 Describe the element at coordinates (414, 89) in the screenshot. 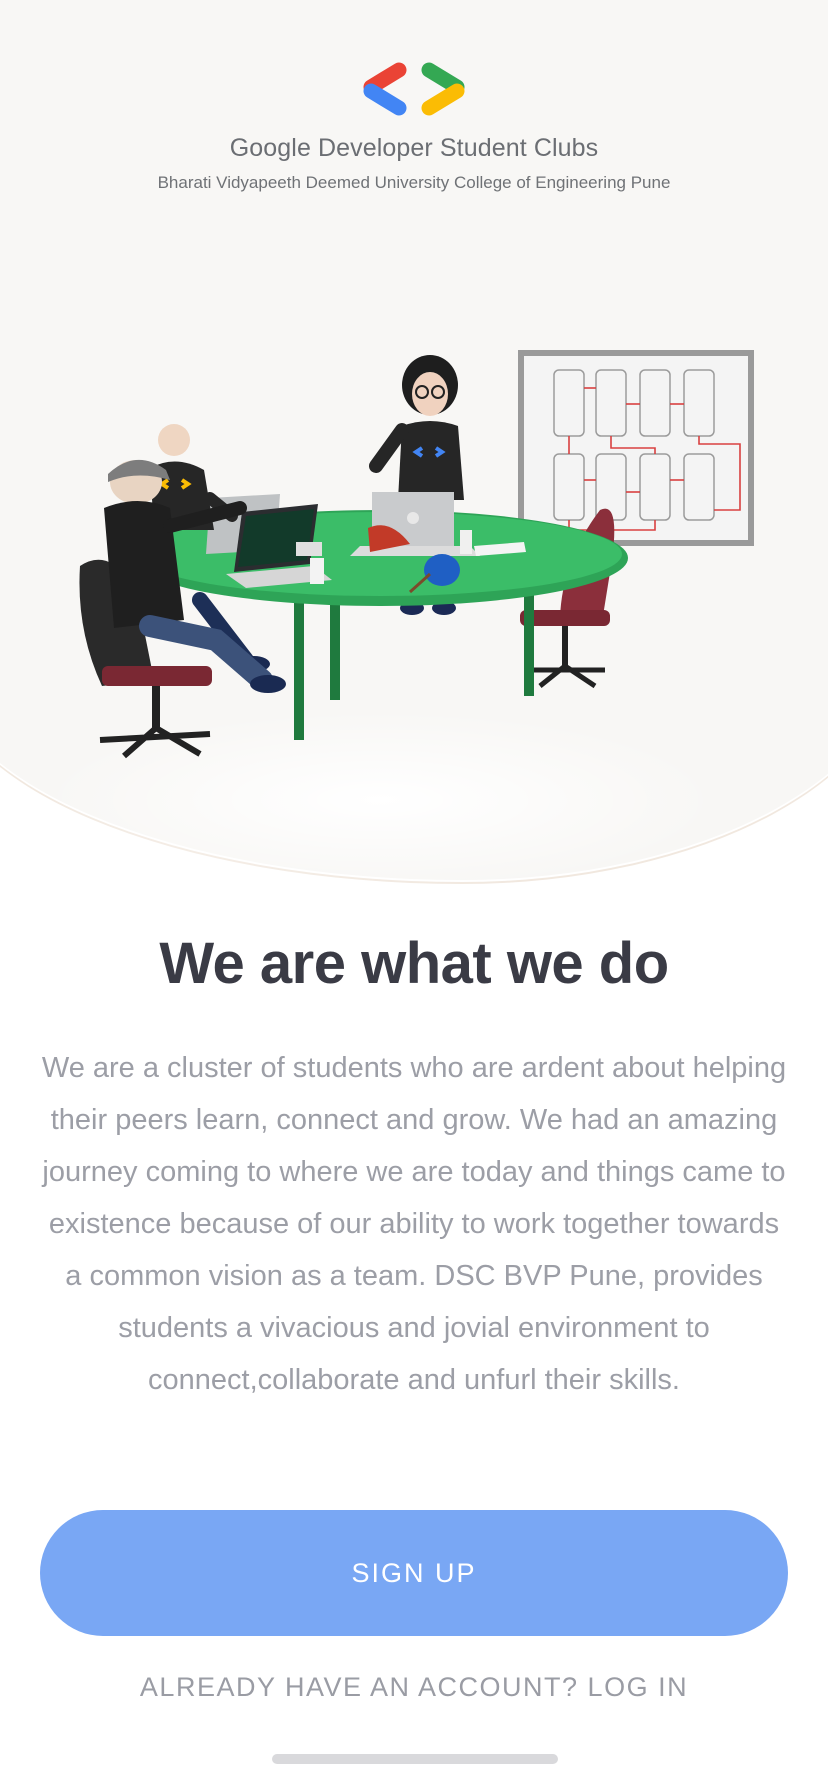

I see `gdsc-logo-icon` at that location.